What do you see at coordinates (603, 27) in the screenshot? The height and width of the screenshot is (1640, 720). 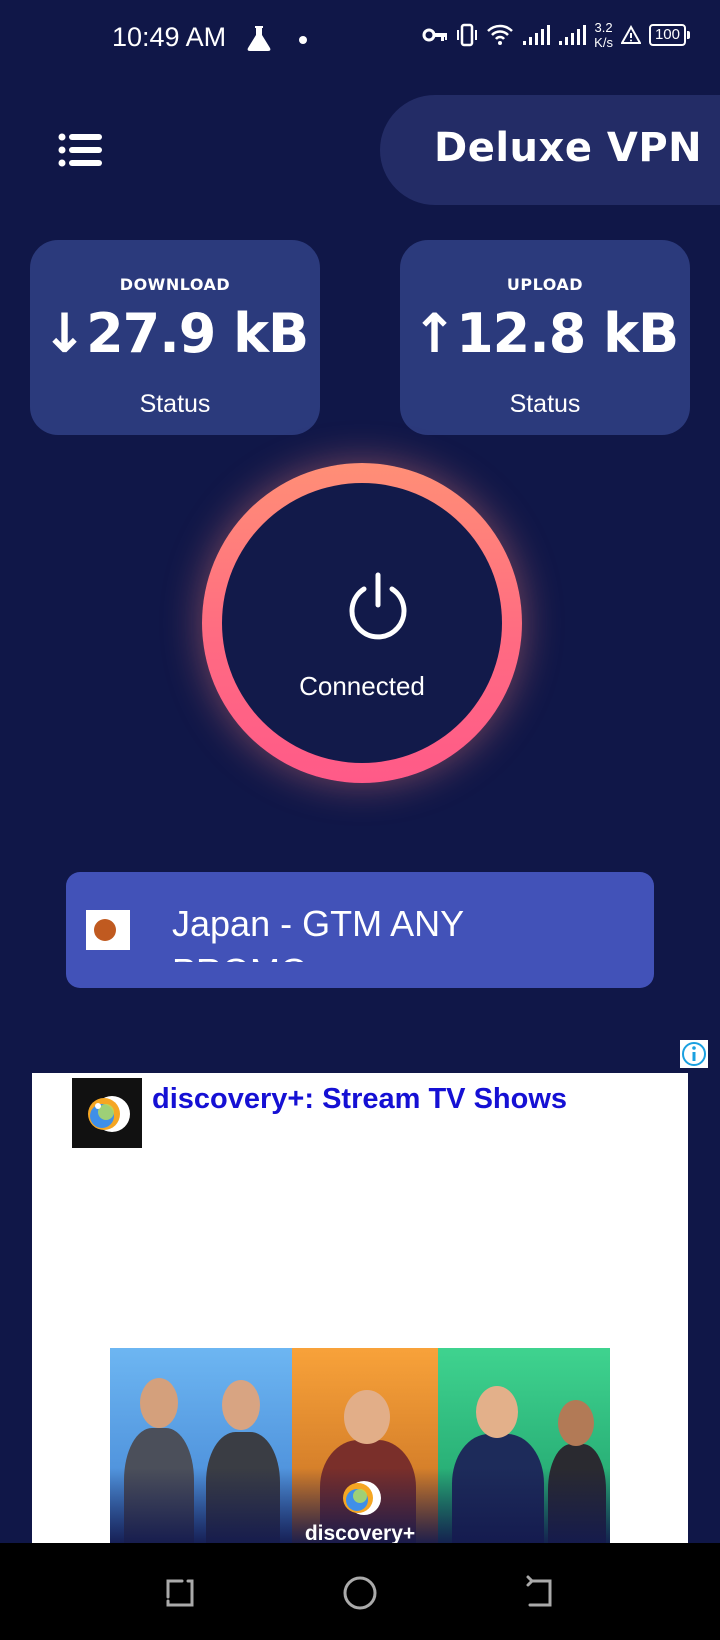 I see `network-speed-value: 3.2` at bounding box center [603, 27].